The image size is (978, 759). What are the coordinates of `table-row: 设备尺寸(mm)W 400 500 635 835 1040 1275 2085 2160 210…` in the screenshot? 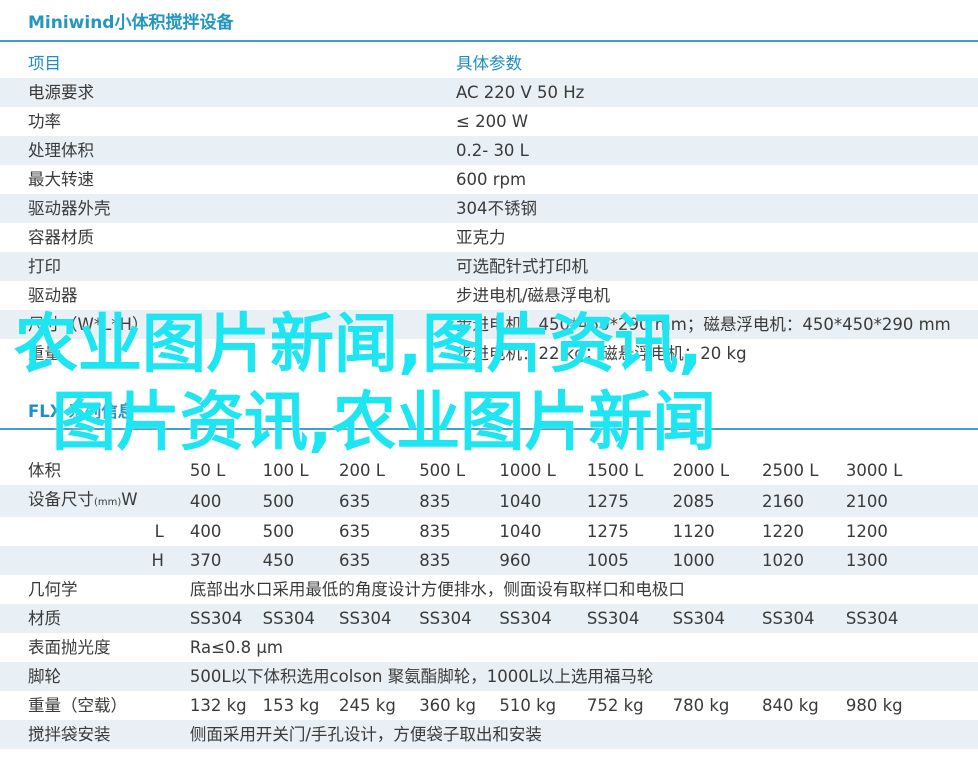 It's located at (489, 501).